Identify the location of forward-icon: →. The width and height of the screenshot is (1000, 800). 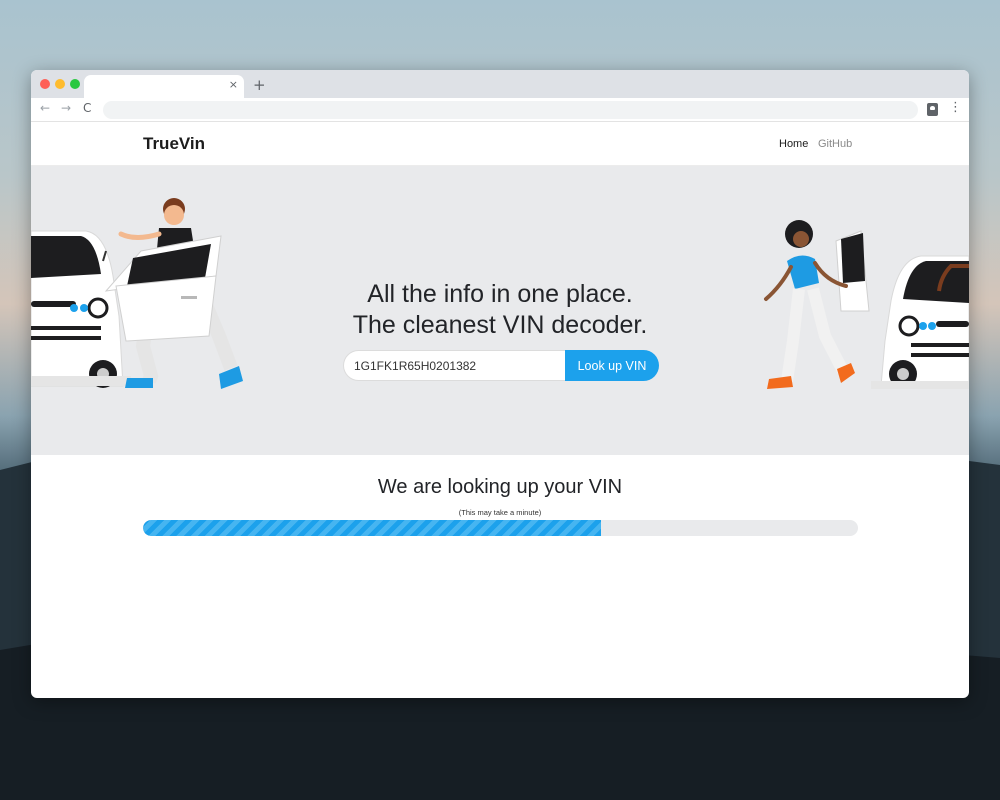
(66, 108).